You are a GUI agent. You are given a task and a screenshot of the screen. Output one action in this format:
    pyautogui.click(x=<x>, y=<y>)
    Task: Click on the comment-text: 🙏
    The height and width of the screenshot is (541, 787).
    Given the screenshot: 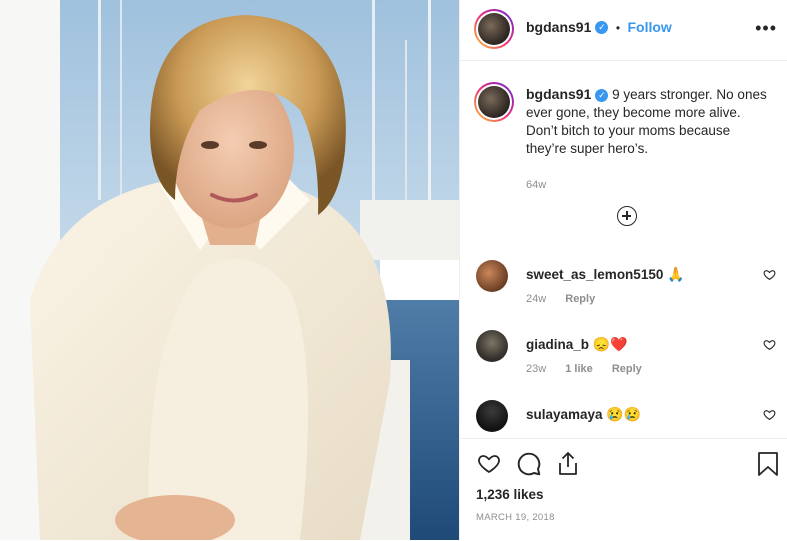 What is the action you would take?
    pyautogui.click(x=676, y=274)
    